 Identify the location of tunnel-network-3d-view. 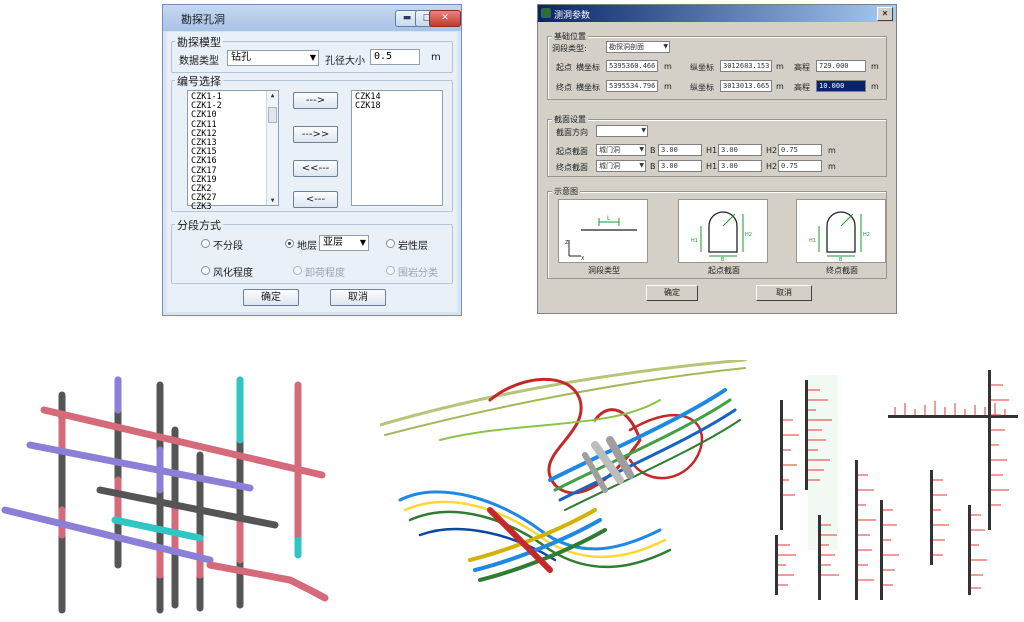
(563, 471).